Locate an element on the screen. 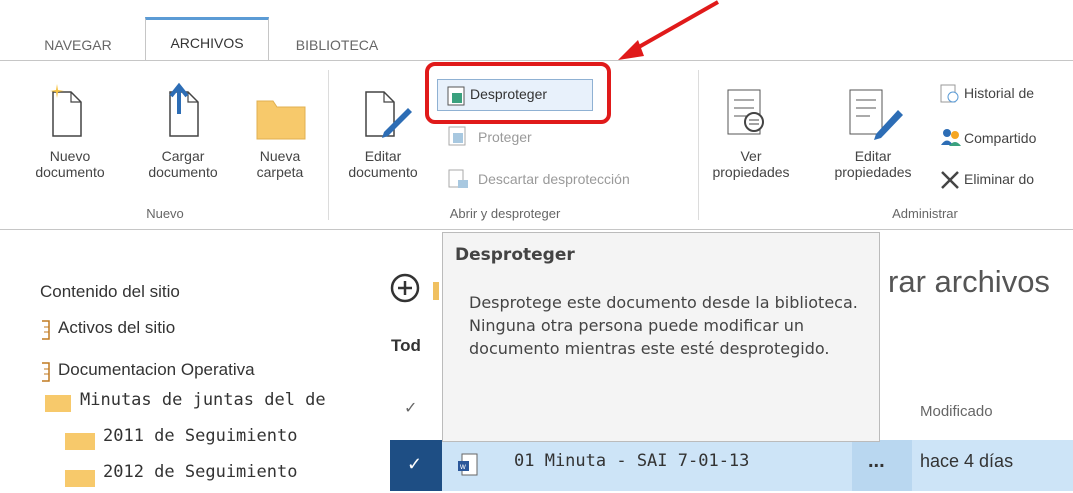  view-properties-icon is located at coordinates (748, 116).